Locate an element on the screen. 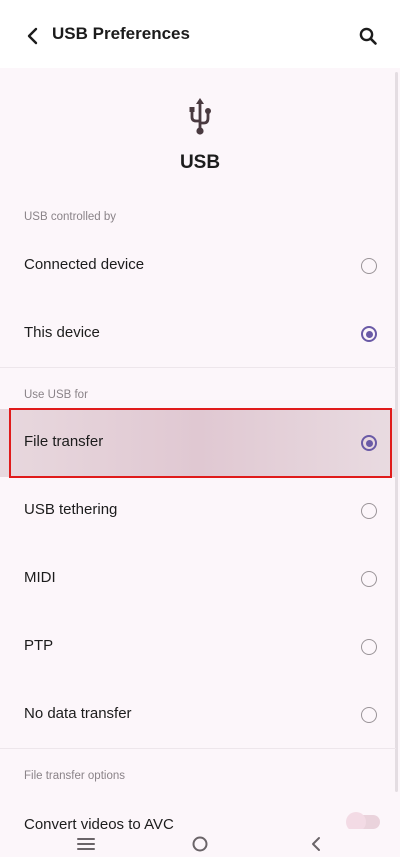 The image size is (400, 857). back-icon is located at coordinates (316, 844).